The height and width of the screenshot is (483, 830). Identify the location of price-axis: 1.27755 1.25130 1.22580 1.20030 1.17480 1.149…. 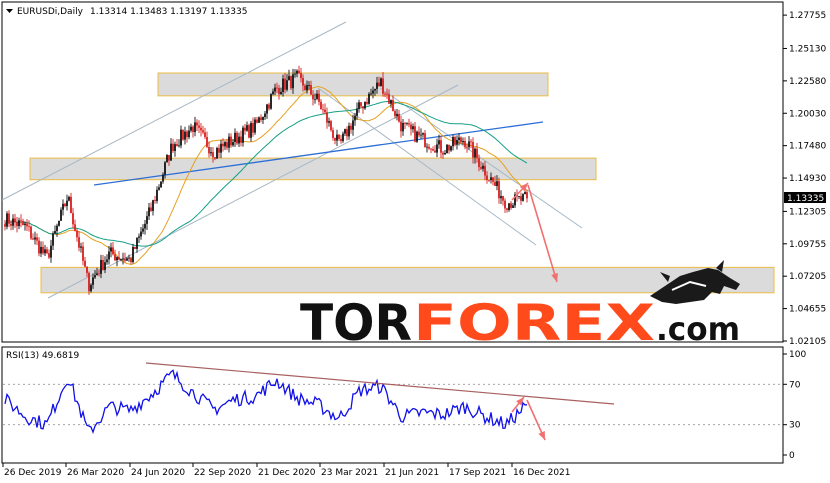
(804, 236).